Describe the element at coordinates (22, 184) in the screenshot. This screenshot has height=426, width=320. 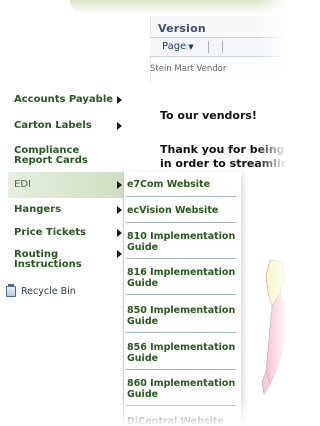
I see `menu-item-label: EDI` at that location.